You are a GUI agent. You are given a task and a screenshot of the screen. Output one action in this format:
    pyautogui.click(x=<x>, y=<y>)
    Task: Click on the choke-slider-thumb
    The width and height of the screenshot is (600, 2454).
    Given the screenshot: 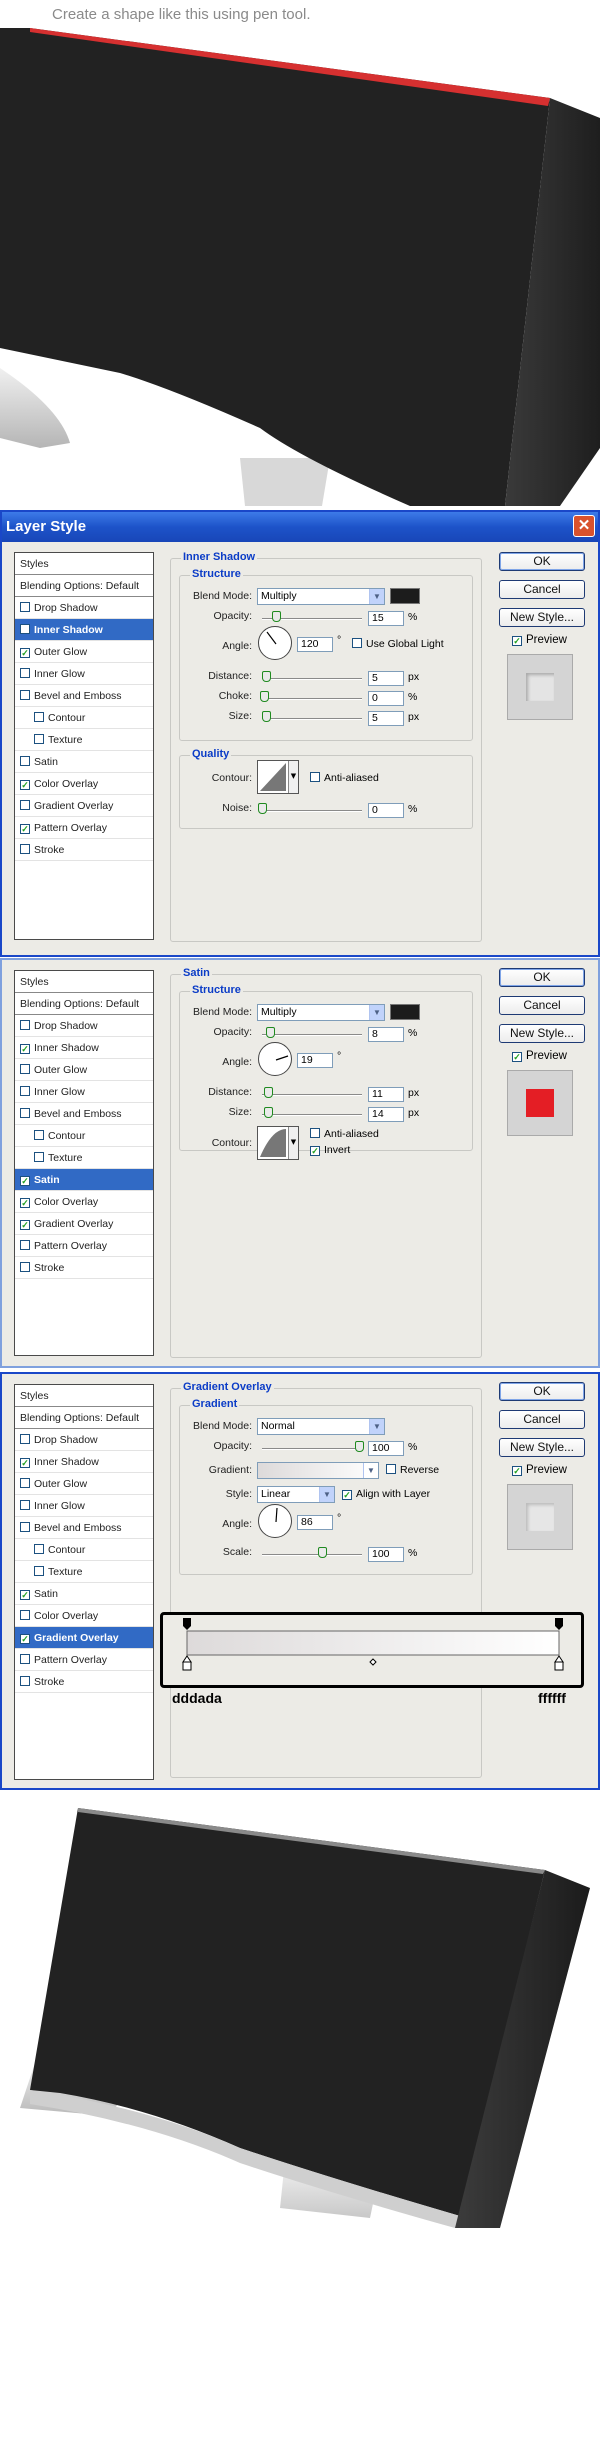 What is the action you would take?
    pyautogui.click(x=264, y=696)
    